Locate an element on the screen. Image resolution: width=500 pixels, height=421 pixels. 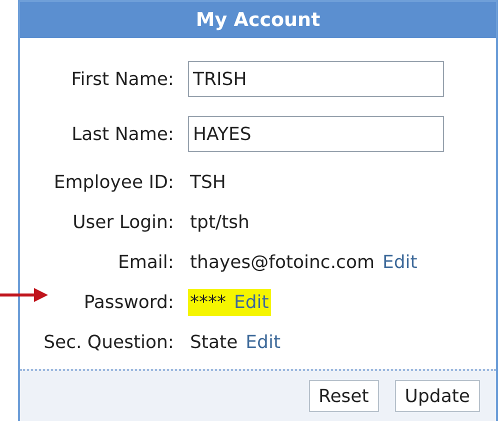
field-value: tpt/tsh is located at coordinates (220, 222).